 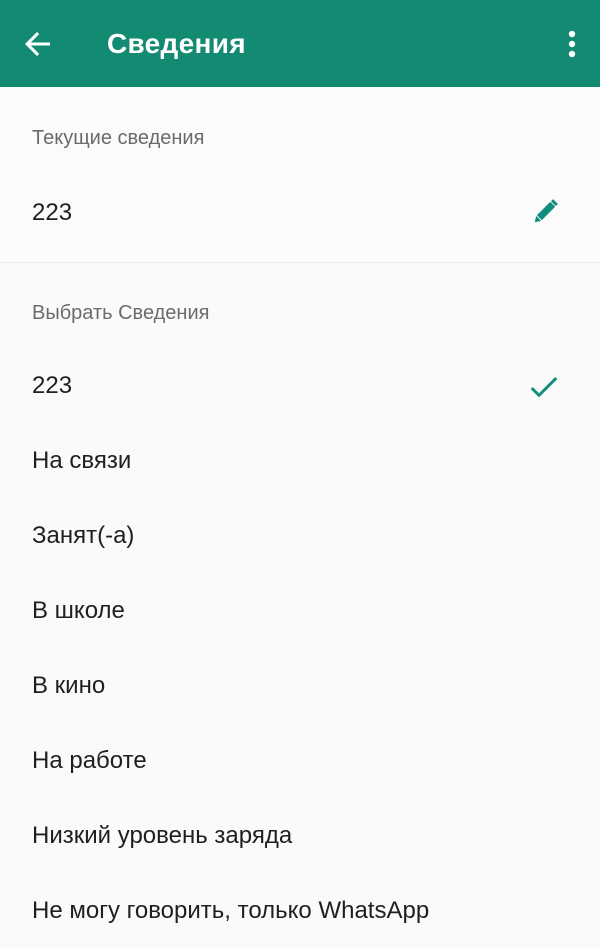 I want to click on page-title: Сведения, so click(x=176, y=43).